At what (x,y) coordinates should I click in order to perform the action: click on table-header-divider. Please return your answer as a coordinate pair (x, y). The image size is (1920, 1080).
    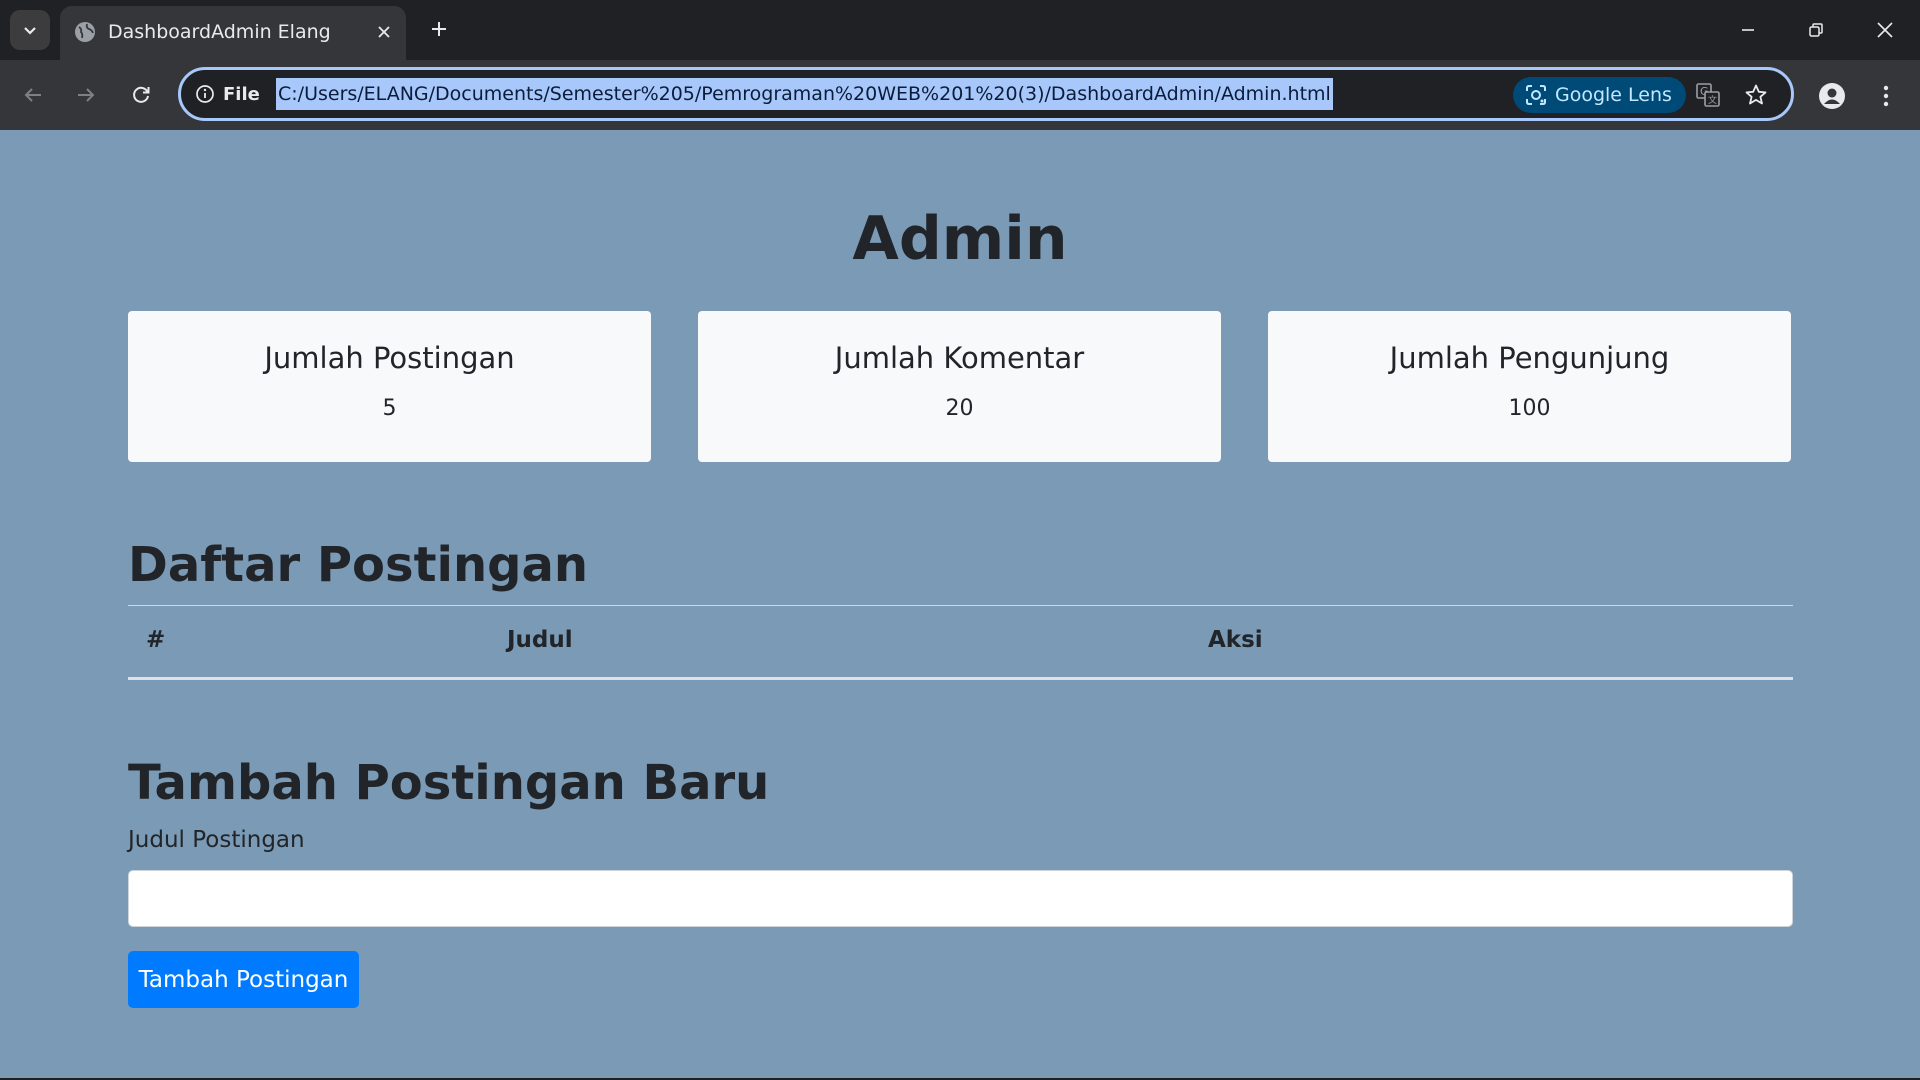
    Looking at the image, I should click on (960, 678).